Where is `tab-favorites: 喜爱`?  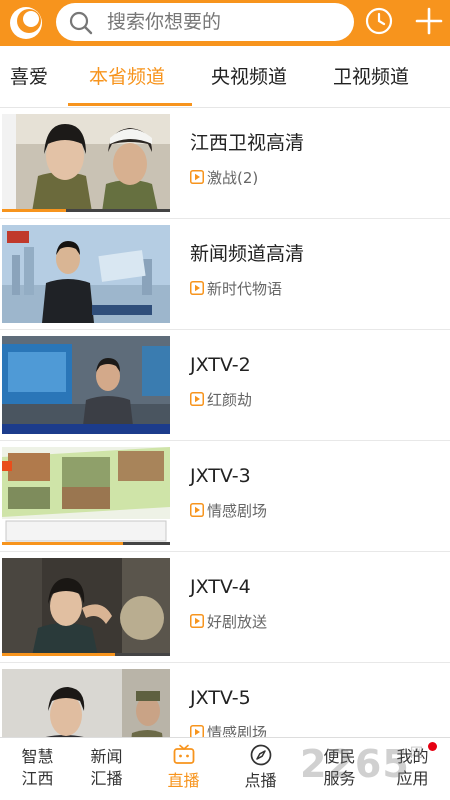 tab-favorites: 喜爱 is located at coordinates (29, 77).